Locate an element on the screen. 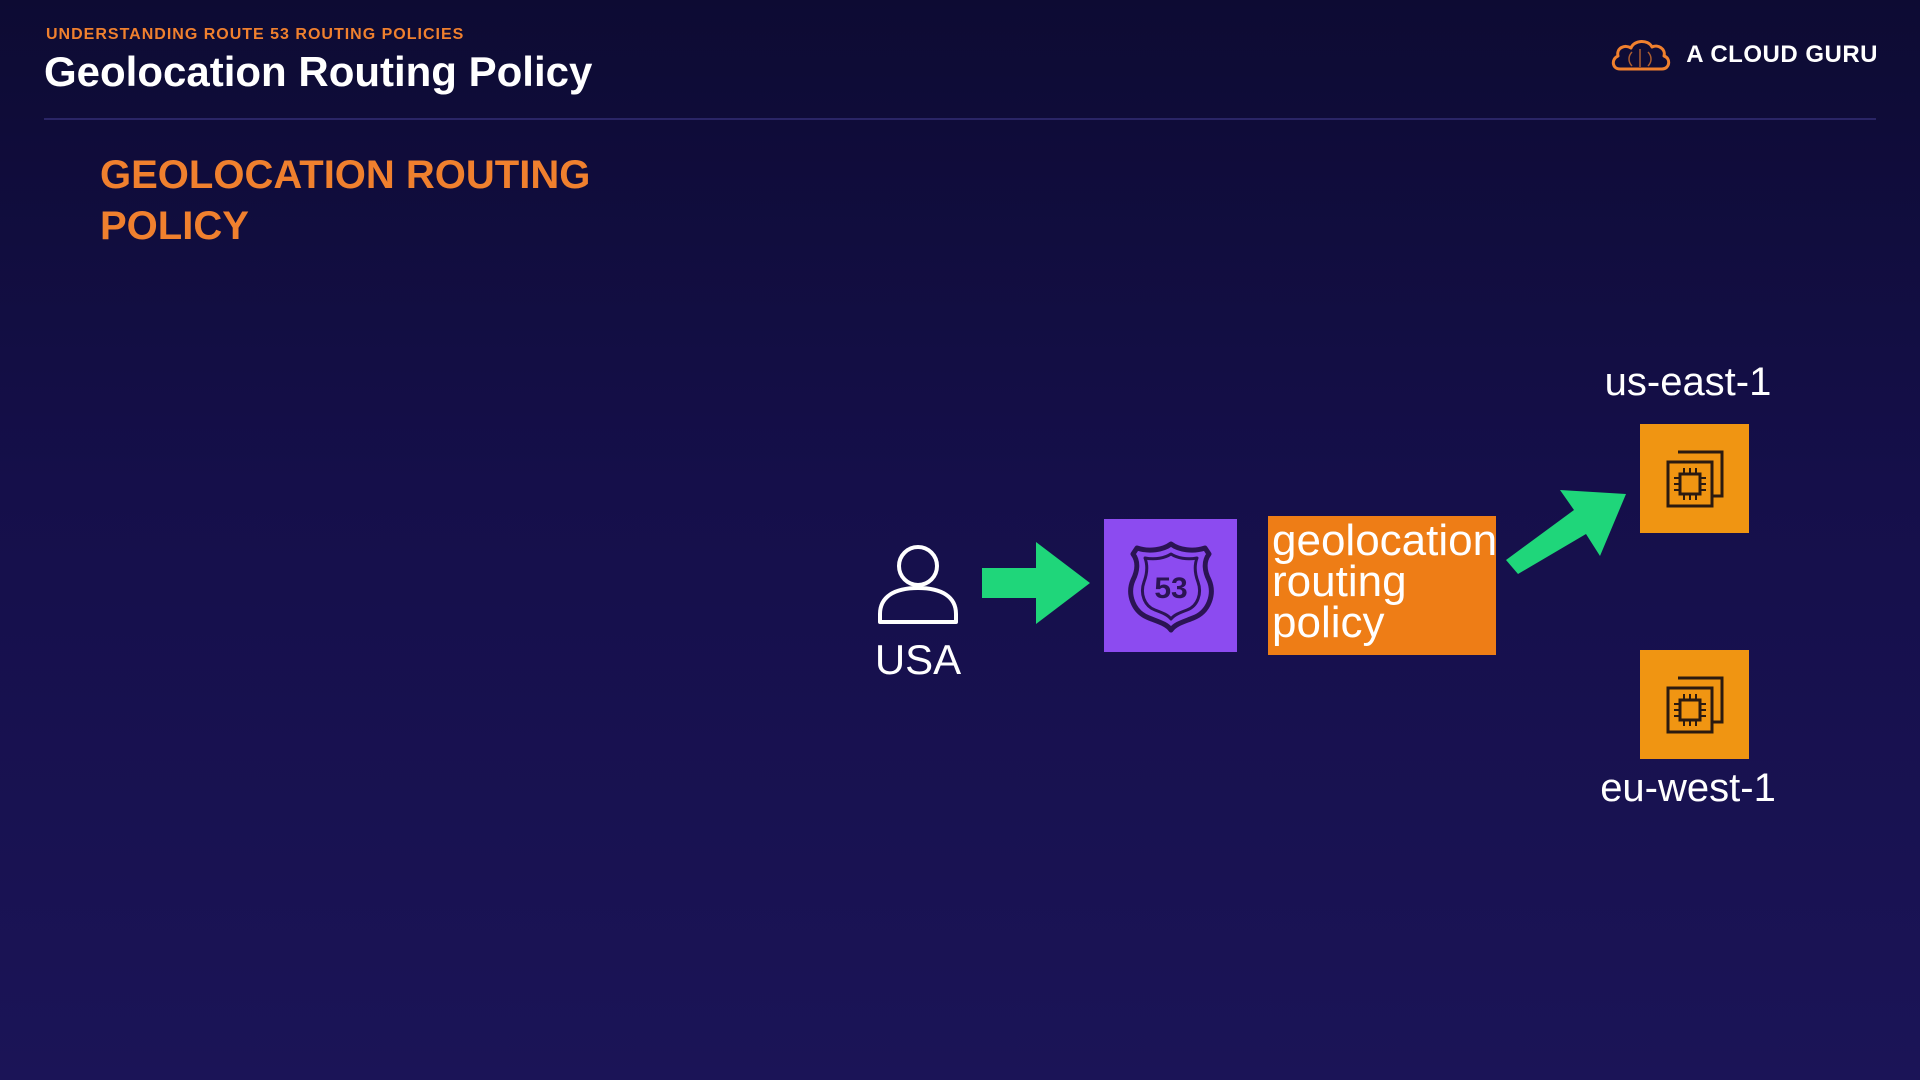  header-divider is located at coordinates (960, 119).